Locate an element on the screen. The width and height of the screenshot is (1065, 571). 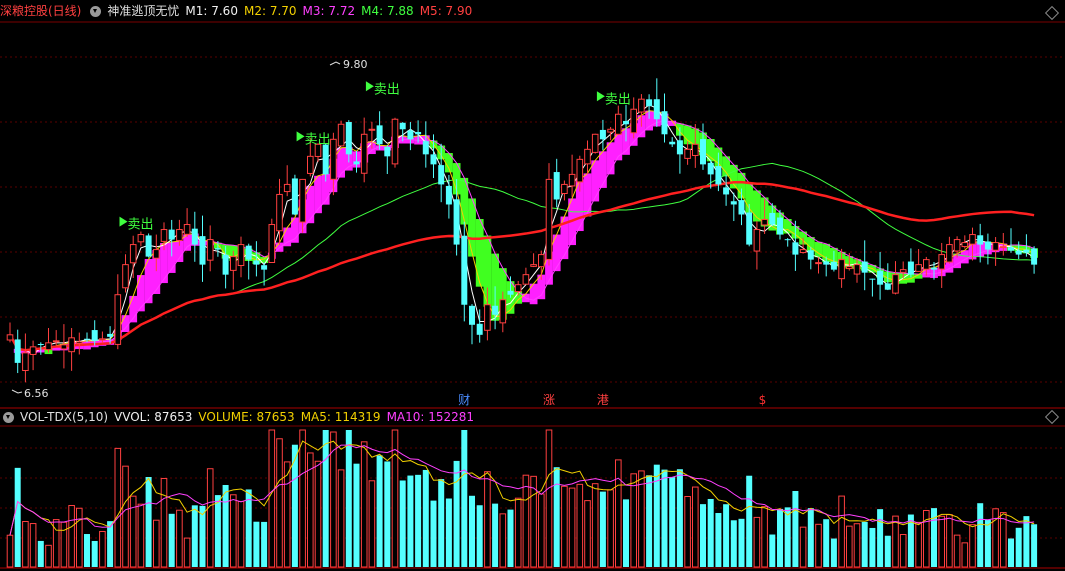
high-price-label: 9.80 is located at coordinates (355, 64).